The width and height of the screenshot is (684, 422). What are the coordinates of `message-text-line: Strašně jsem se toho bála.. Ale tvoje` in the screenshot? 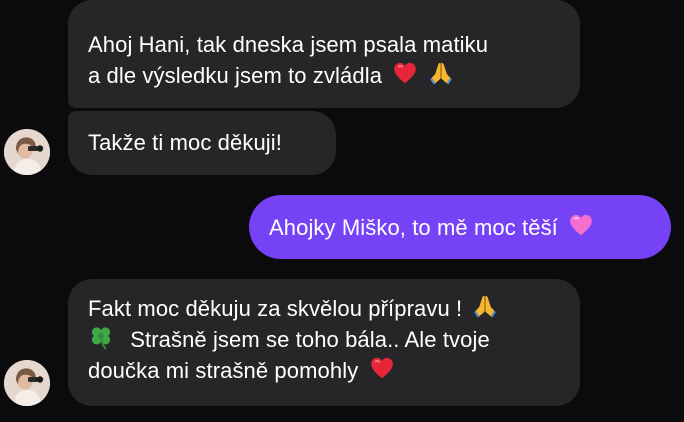 It's located at (310, 339).